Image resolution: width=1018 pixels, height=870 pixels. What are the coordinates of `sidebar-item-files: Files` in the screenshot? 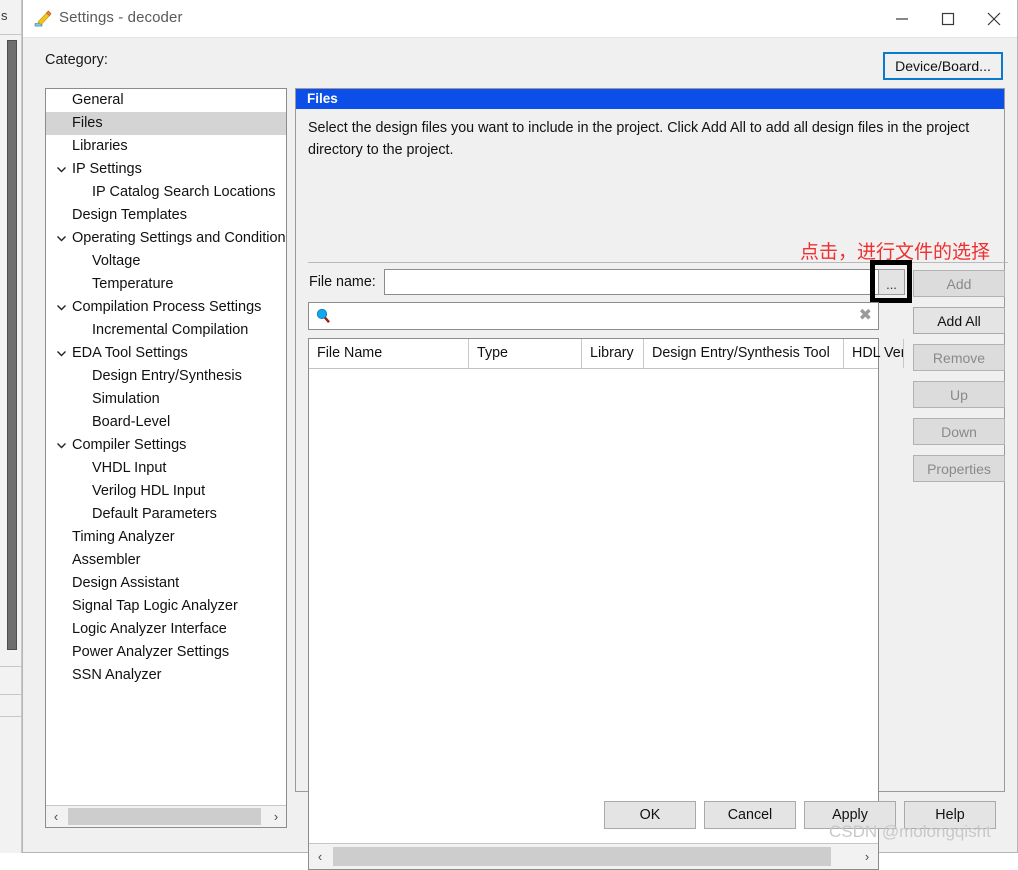 It's located at (166, 123).